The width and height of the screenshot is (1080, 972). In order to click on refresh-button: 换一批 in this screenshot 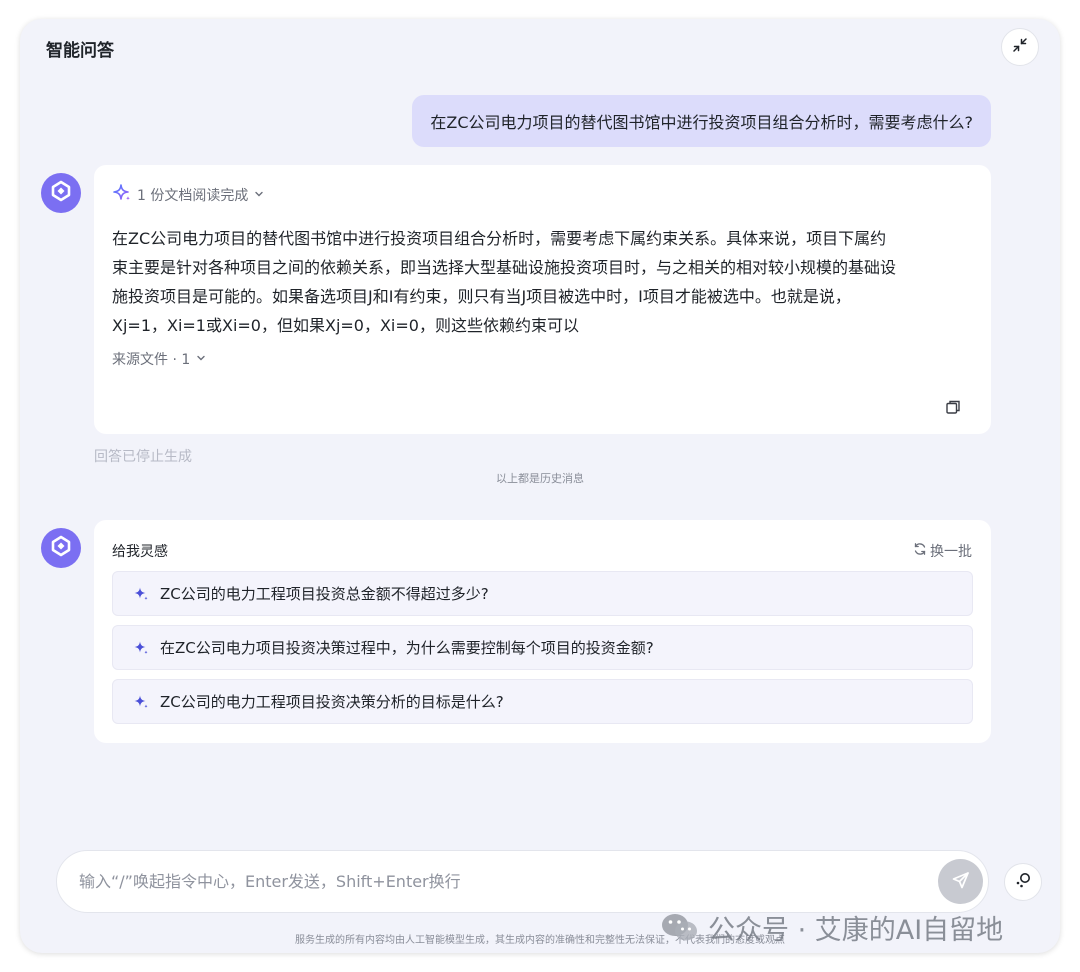, I will do `click(942, 551)`.